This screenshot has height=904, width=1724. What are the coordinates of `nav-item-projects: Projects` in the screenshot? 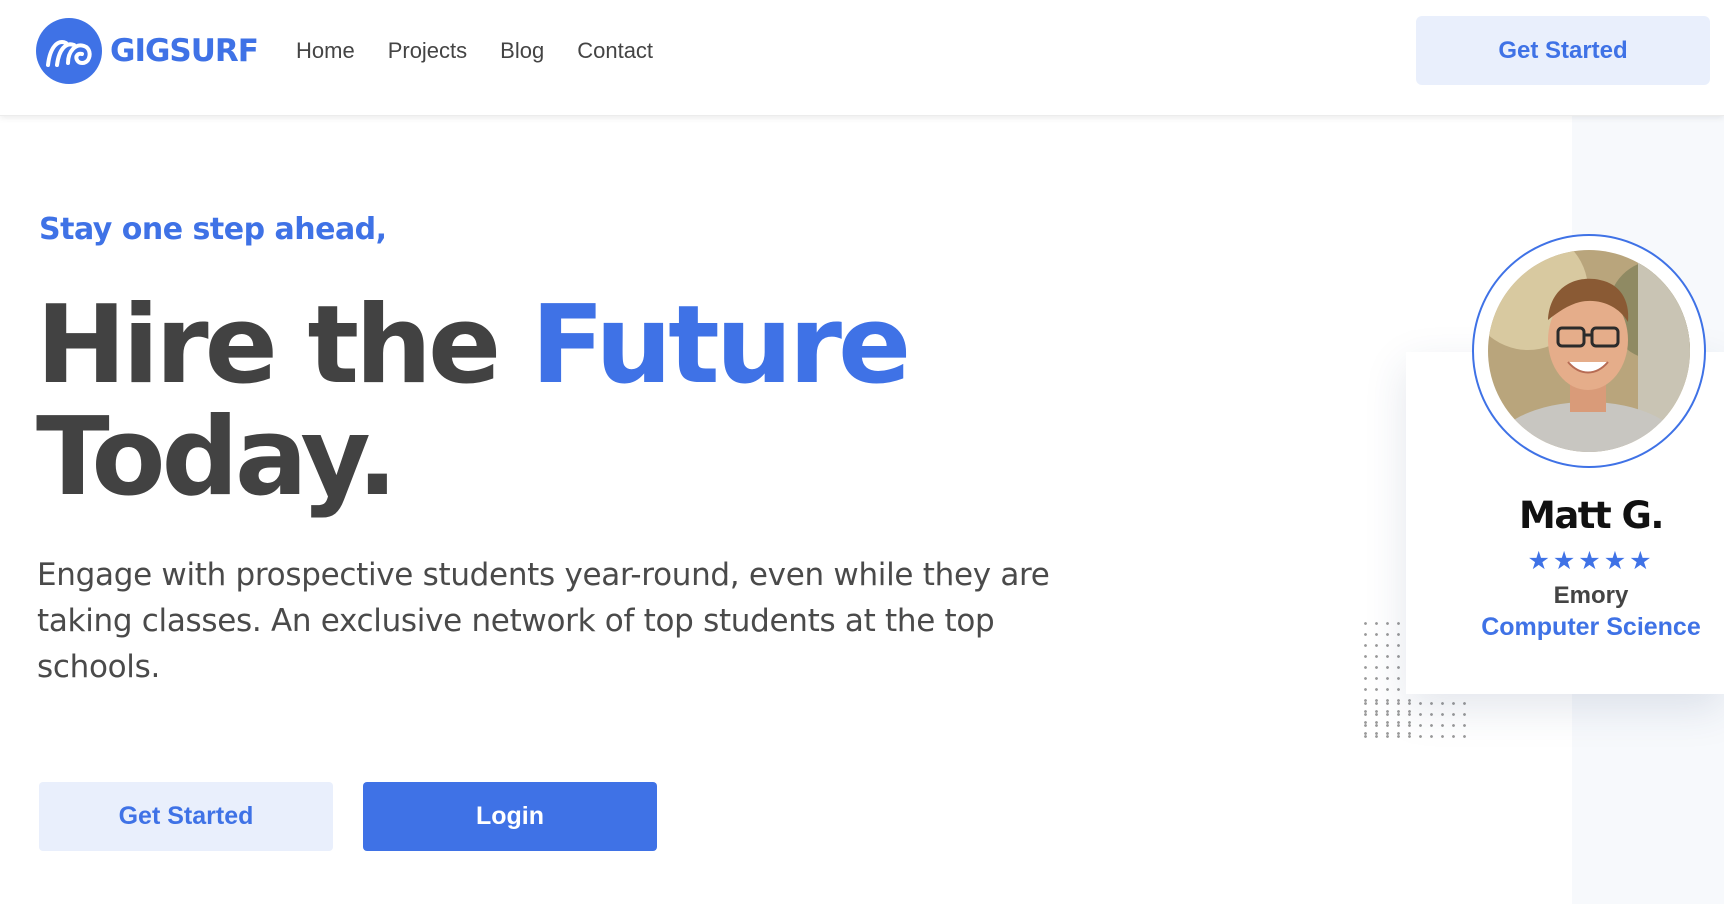 It's located at (427, 51).